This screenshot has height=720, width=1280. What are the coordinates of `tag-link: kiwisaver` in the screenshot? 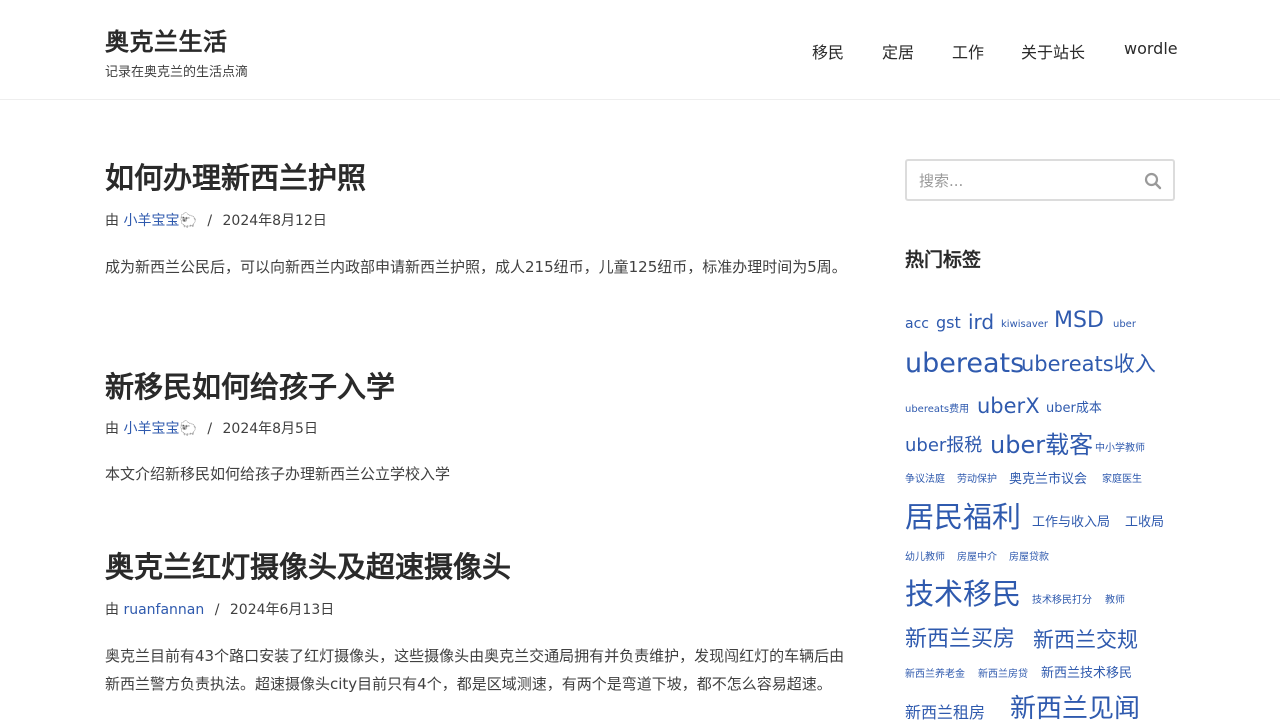 It's located at (1024, 325).